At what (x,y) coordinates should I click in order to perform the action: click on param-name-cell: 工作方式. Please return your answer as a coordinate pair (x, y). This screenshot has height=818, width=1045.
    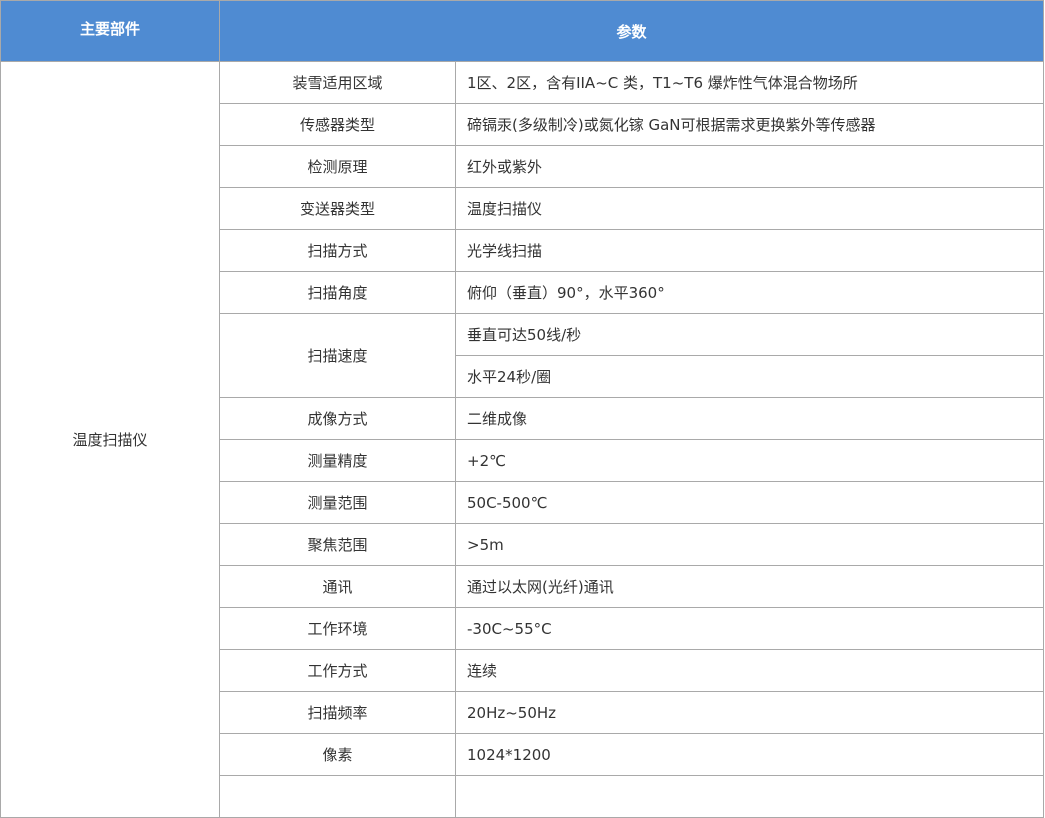
    Looking at the image, I should click on (337, 670).